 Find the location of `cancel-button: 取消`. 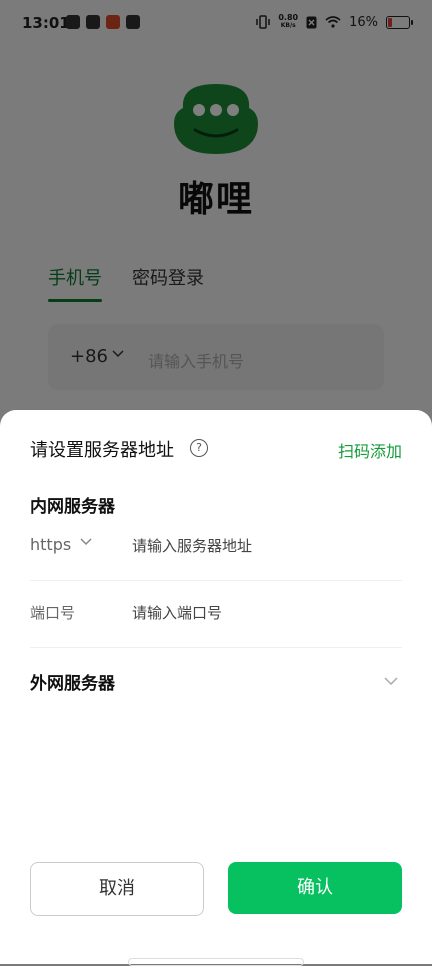

cancel-button: 取消 is located at coordinates (117, 889).